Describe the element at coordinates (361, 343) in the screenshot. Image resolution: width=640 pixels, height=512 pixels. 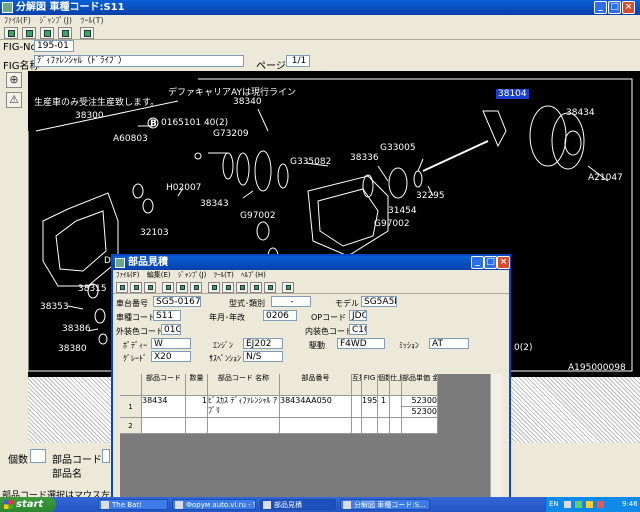
I see `drive-field: F4WD` at that location.